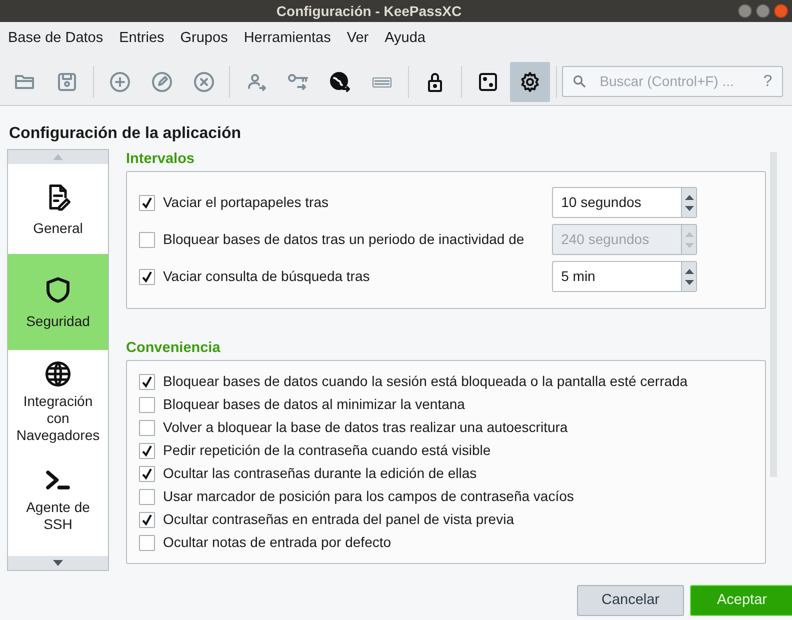 The width and height of the screenshot is (792, 620). Describe the element at coordinates (327, 450) in the screenshot. I see `checkbox-label: Pedir repetición de la contraseña cuando está visible` at that location.